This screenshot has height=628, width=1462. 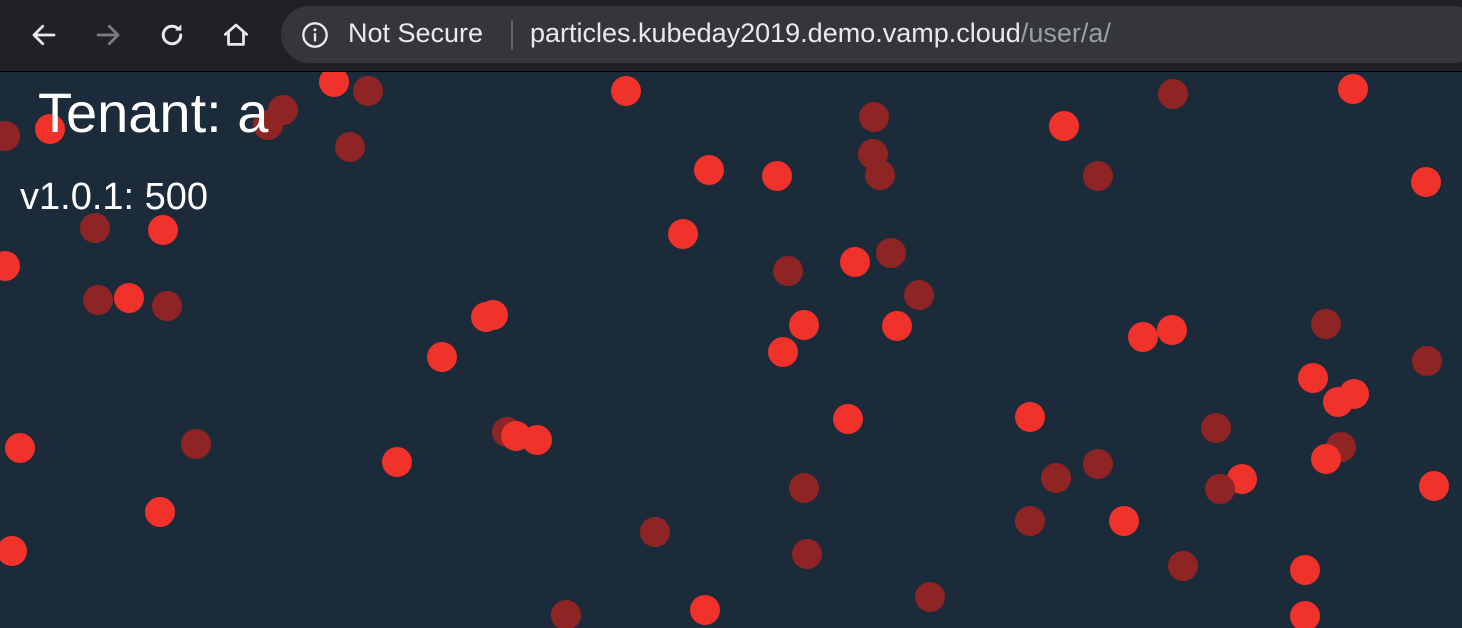 What do you see at coordinates (153, 112) in the screenshot?
I see `tenant-title: Tenant: a` at bounding box center [153, 112].